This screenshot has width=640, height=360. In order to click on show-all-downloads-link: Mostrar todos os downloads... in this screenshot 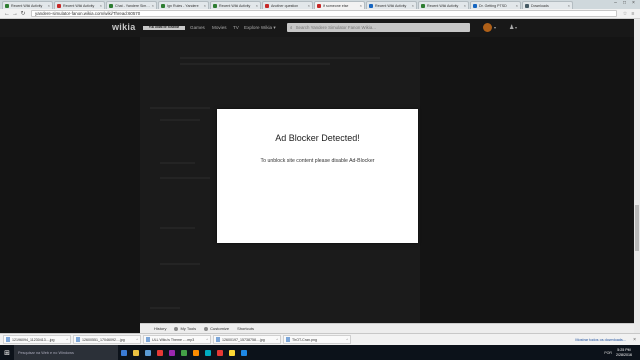, I will do `click(600, 340)`.